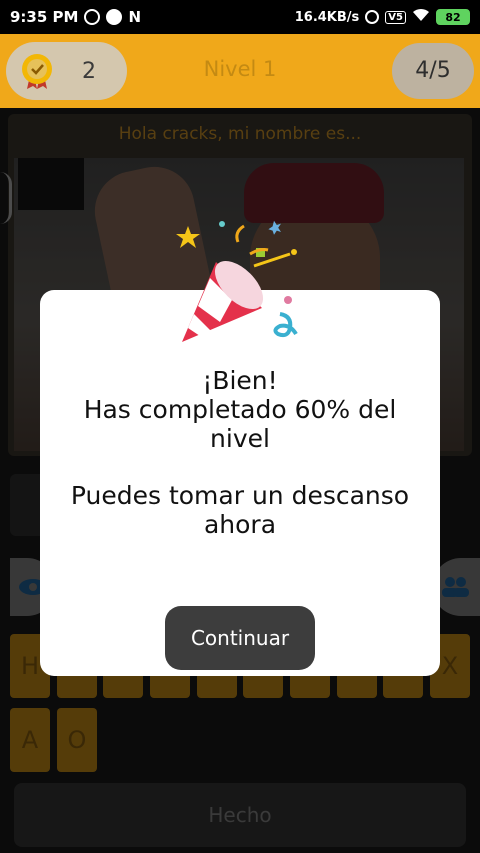  I want to click on top-app-bar: 2 Nivel 1 4/5, so click(240, 71).